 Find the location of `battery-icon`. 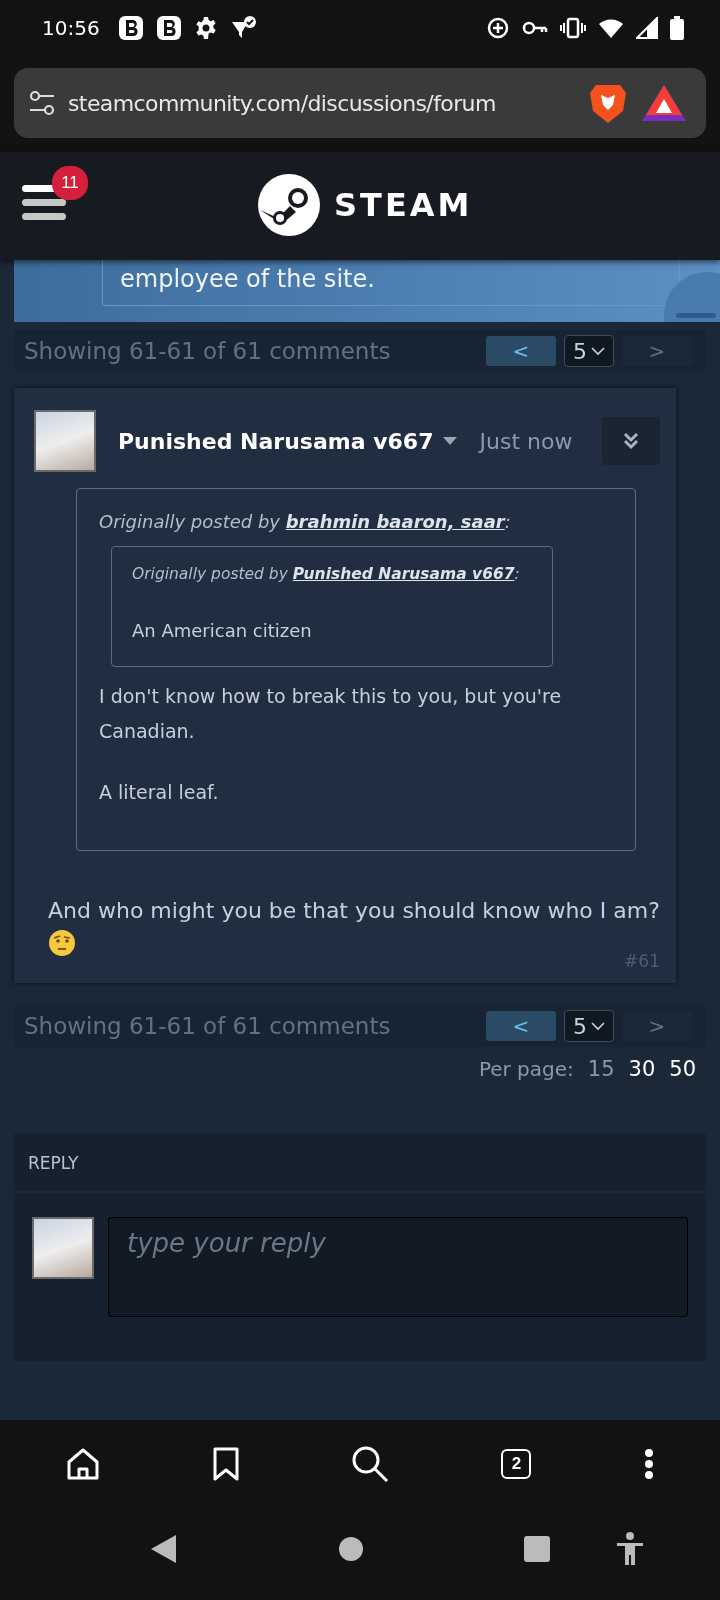

battery-icon is located at coordinates (677, 28).